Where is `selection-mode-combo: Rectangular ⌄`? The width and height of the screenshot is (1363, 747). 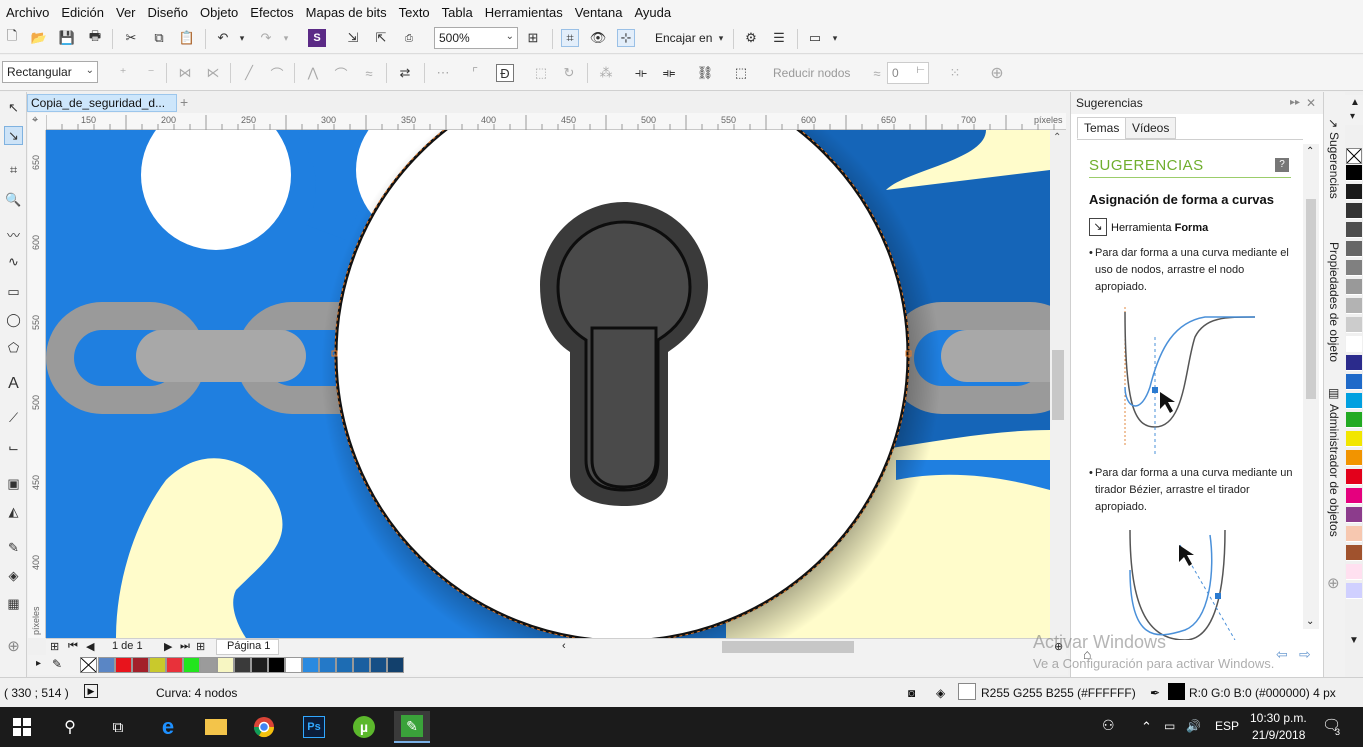 selection-mode-combo: Rectangular ⌄ is located at coordinates (50, 72).